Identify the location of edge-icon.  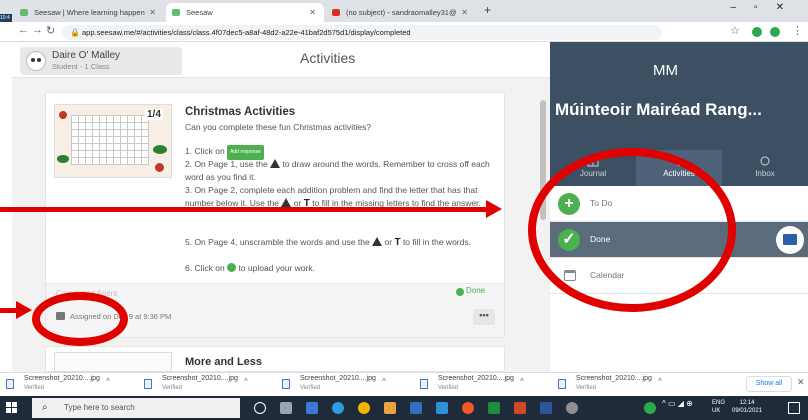
(338, 408).